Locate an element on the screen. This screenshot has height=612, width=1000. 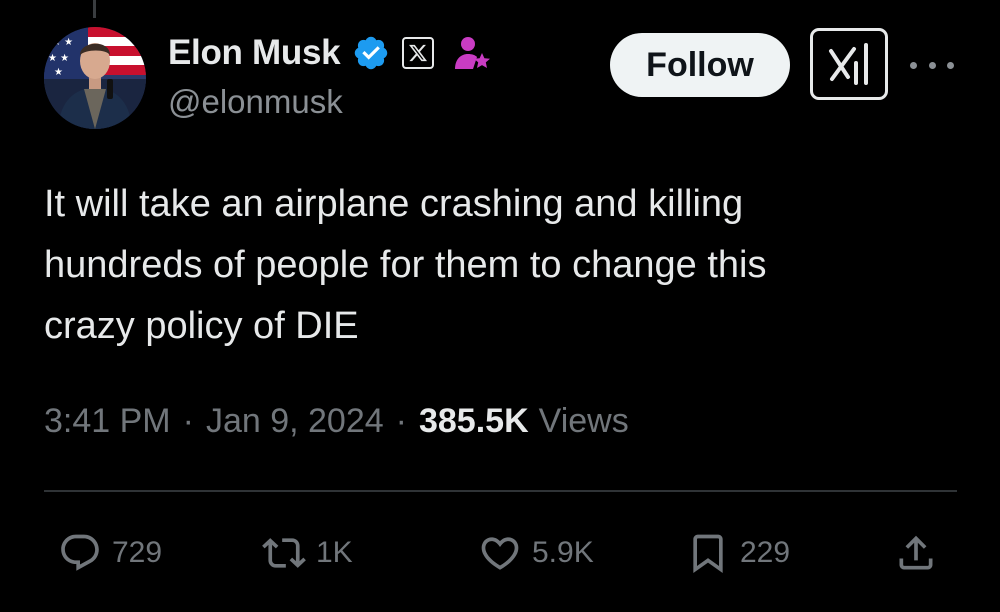
person-star-icon is located at coordinates (472, 53).